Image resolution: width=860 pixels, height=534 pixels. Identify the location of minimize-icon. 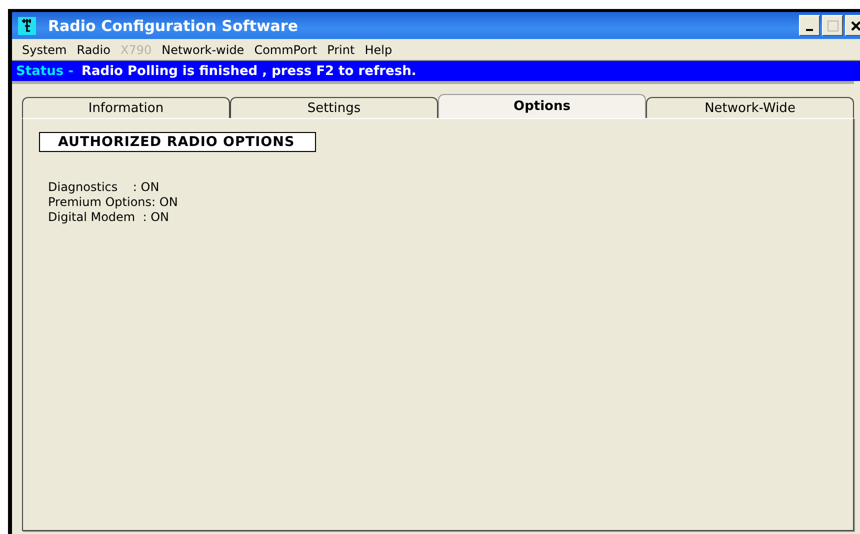
(809, 29).